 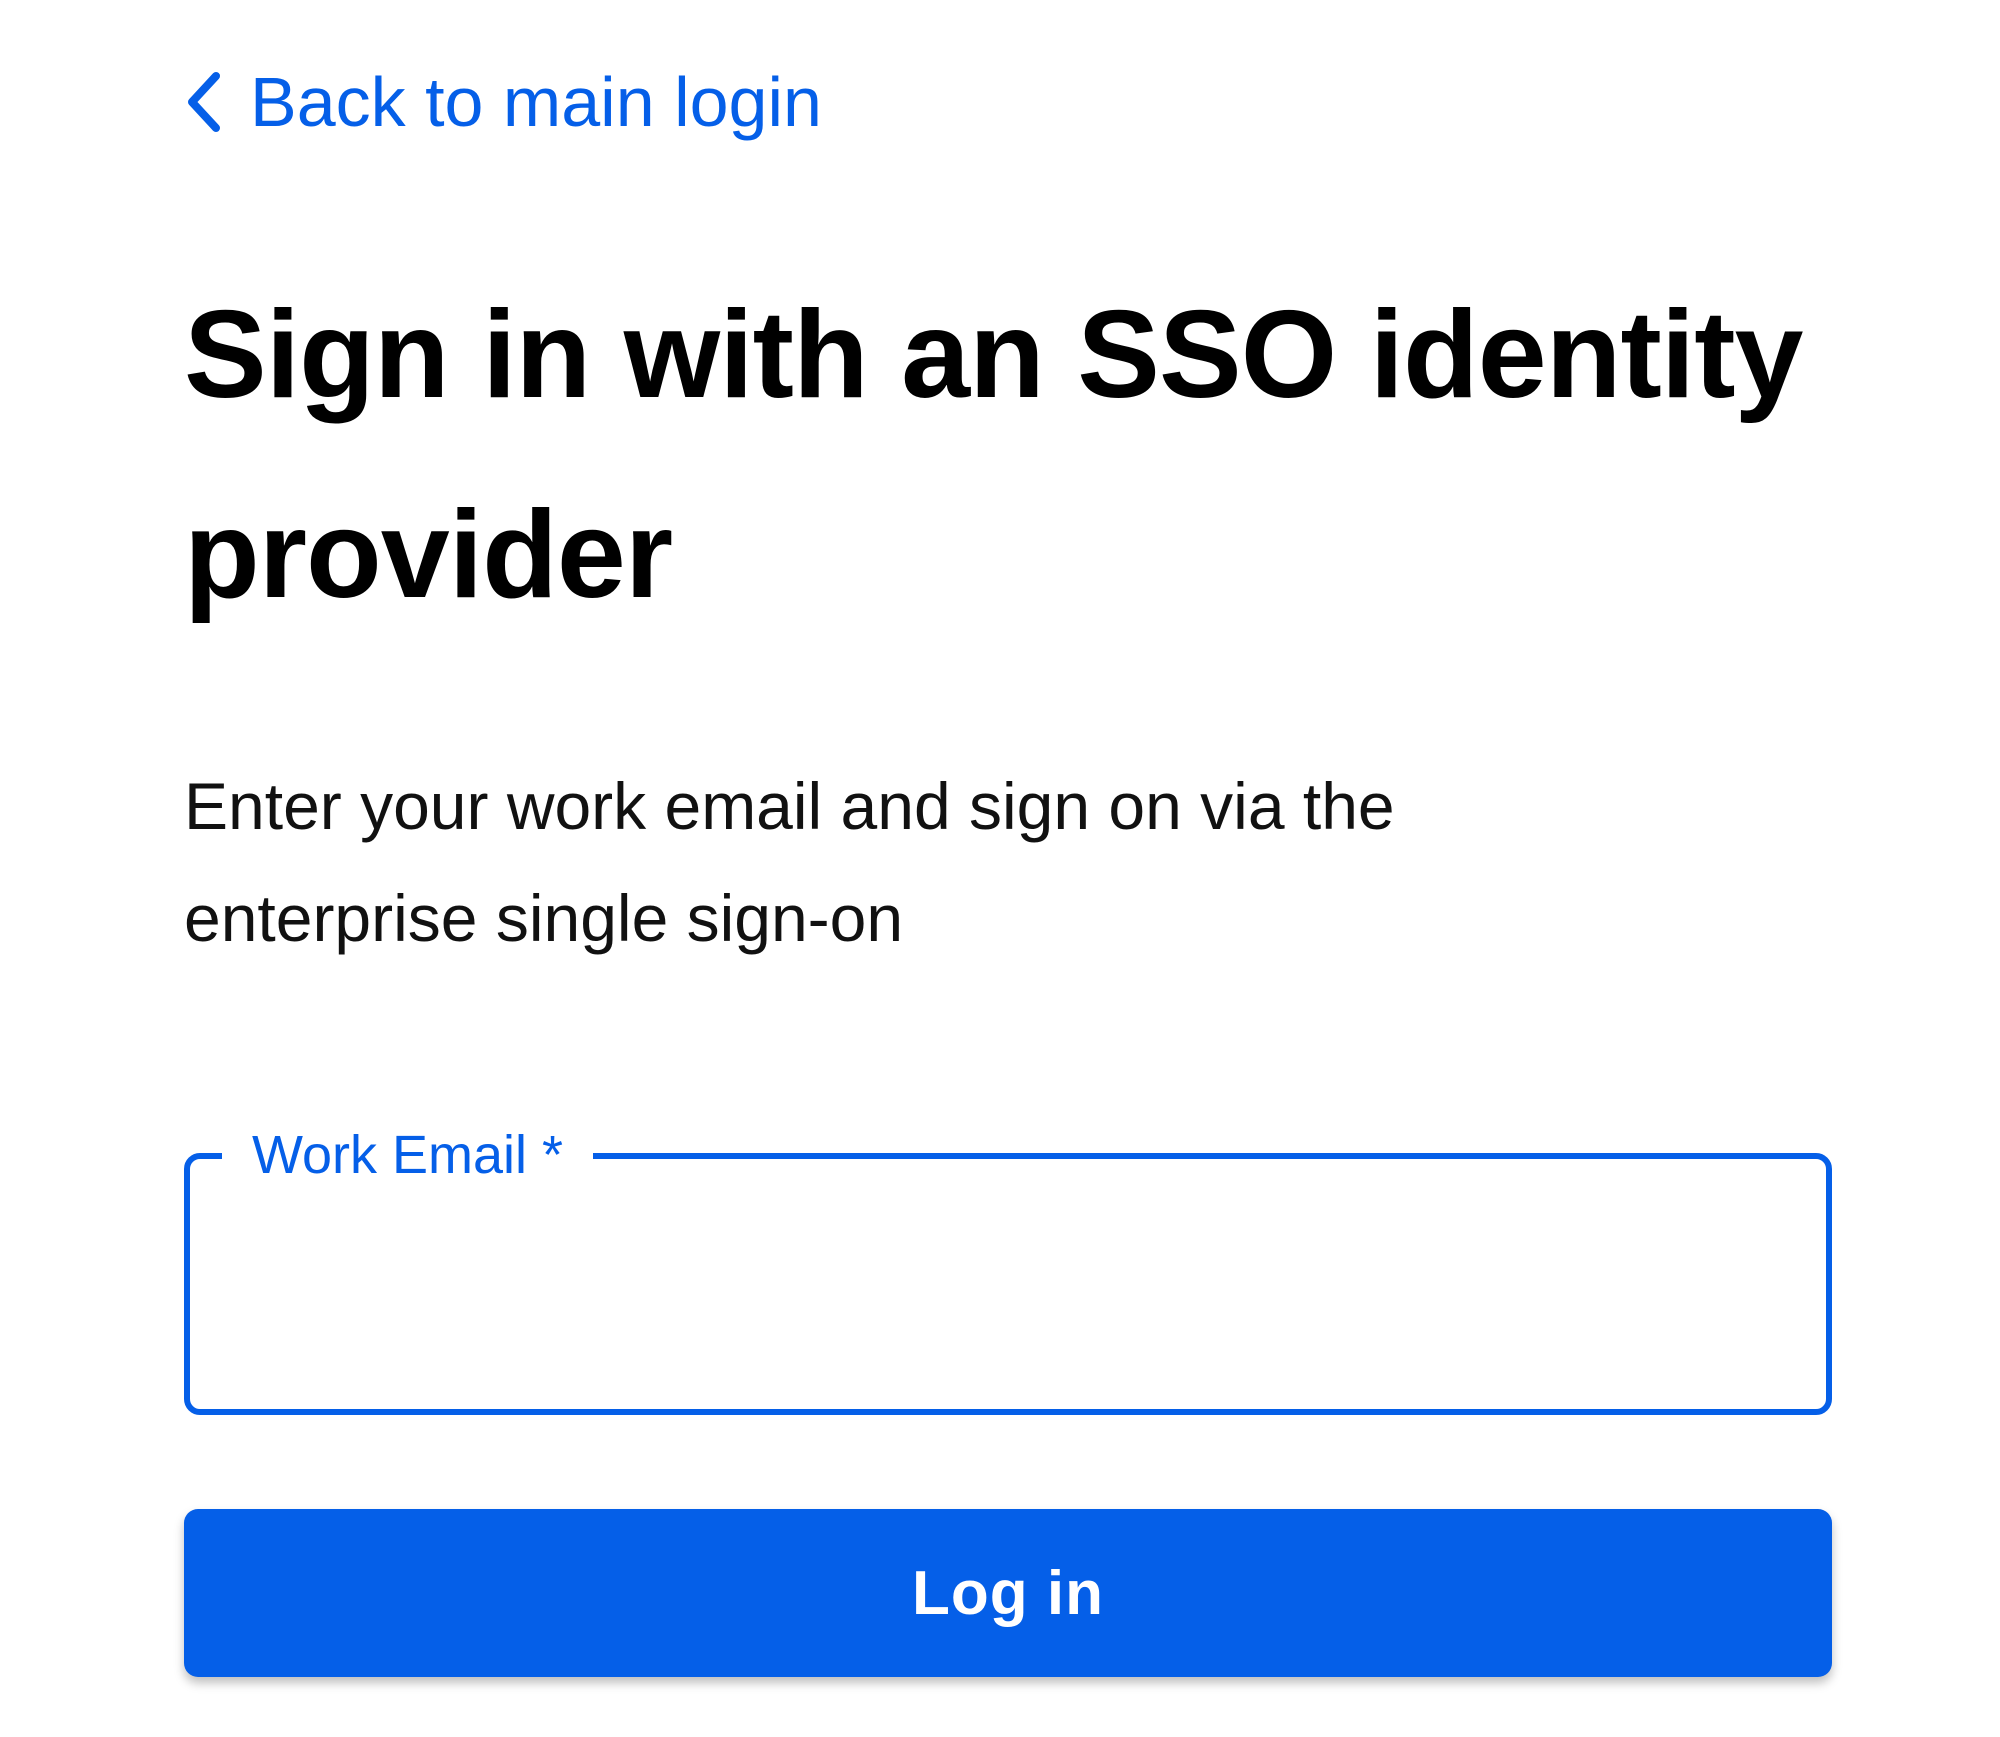 I want to click on work-email-label: Work Email *, so click(x=408, y=1155).